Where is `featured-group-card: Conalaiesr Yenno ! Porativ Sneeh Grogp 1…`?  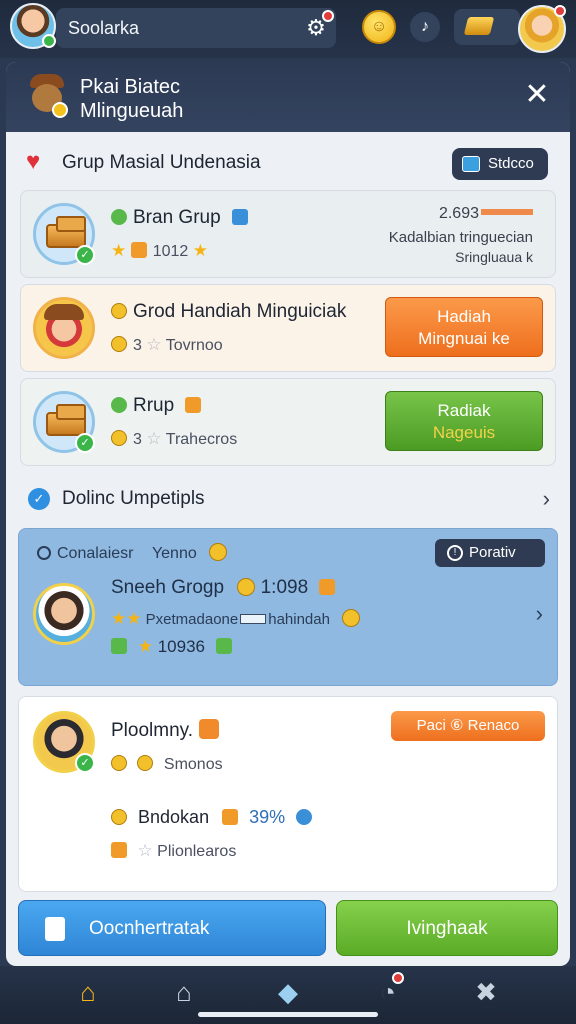 featured-group-card: Conalaiesr Yenno ! Porativ Sneeh Grogp 1… is located at coordinates (288, 607).